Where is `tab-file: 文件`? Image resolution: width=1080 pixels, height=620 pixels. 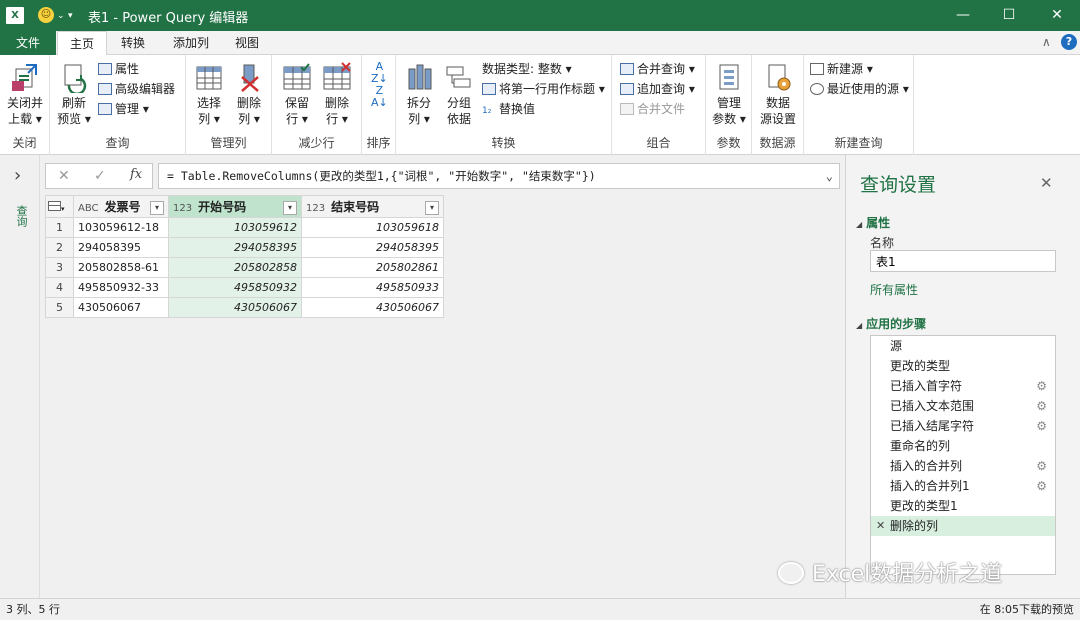 tab-file: 文件 is located at coordinates (28, 43).